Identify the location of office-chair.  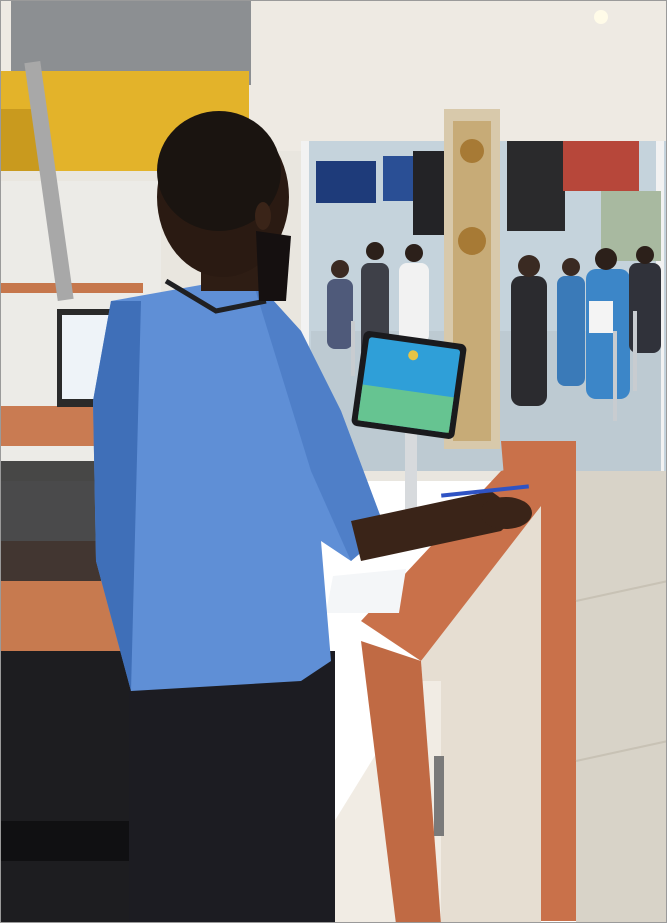
(76, 786).